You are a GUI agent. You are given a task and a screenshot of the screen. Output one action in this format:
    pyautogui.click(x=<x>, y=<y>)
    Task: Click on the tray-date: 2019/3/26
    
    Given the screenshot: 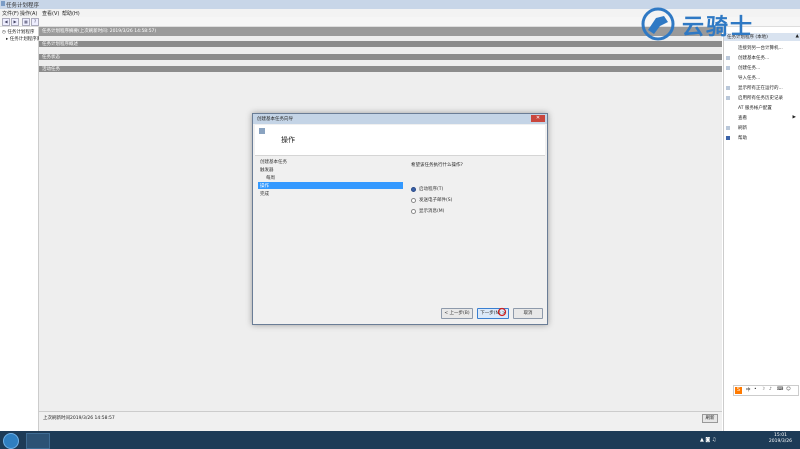 What is the action you would take?
    pyautogui.click(x=780, y=441)
    